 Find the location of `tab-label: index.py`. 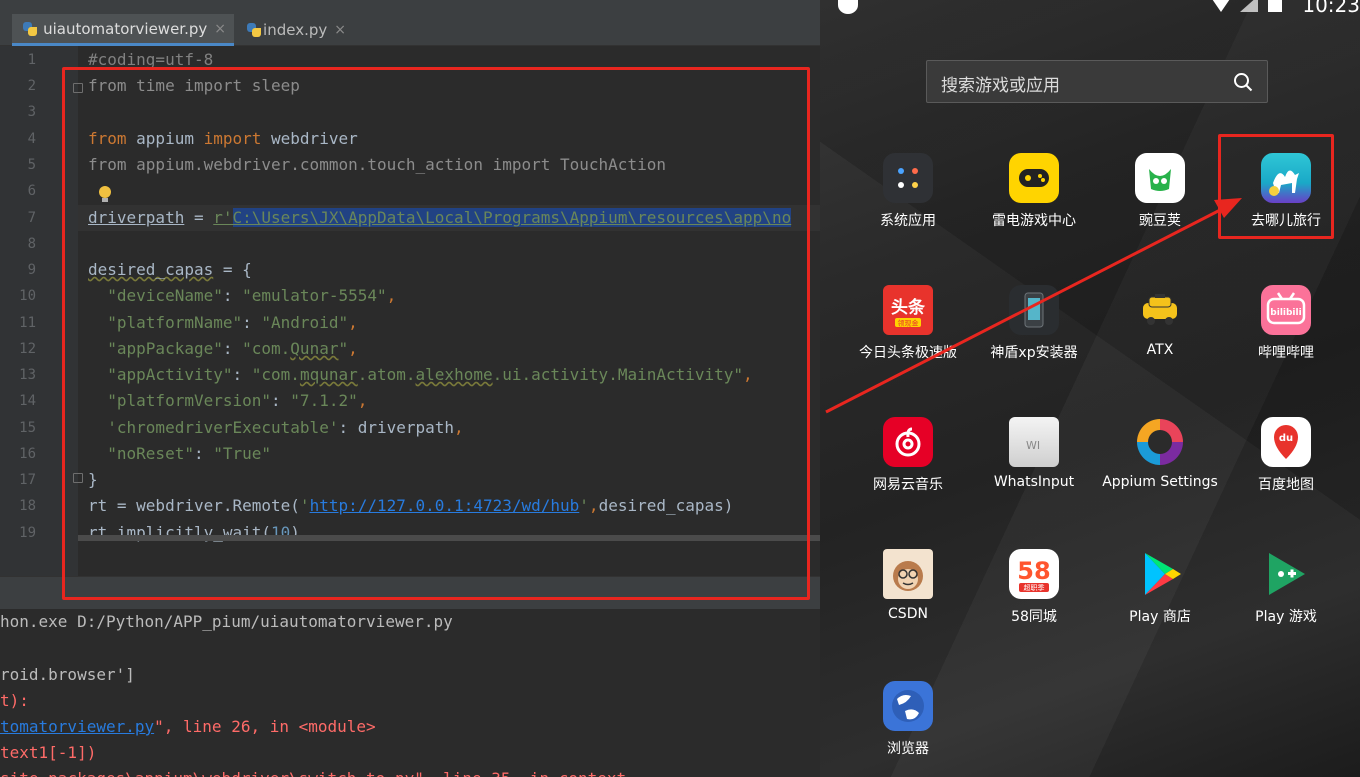

tab-label: index.py is located at coordinates (295, 30).